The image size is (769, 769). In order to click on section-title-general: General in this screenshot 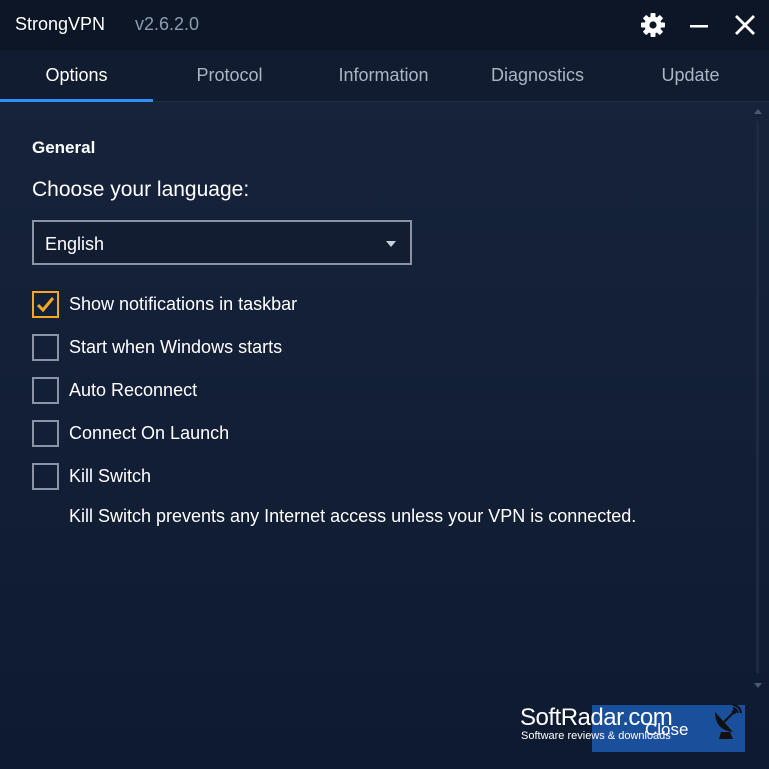, I will do `click(64, 147)`.